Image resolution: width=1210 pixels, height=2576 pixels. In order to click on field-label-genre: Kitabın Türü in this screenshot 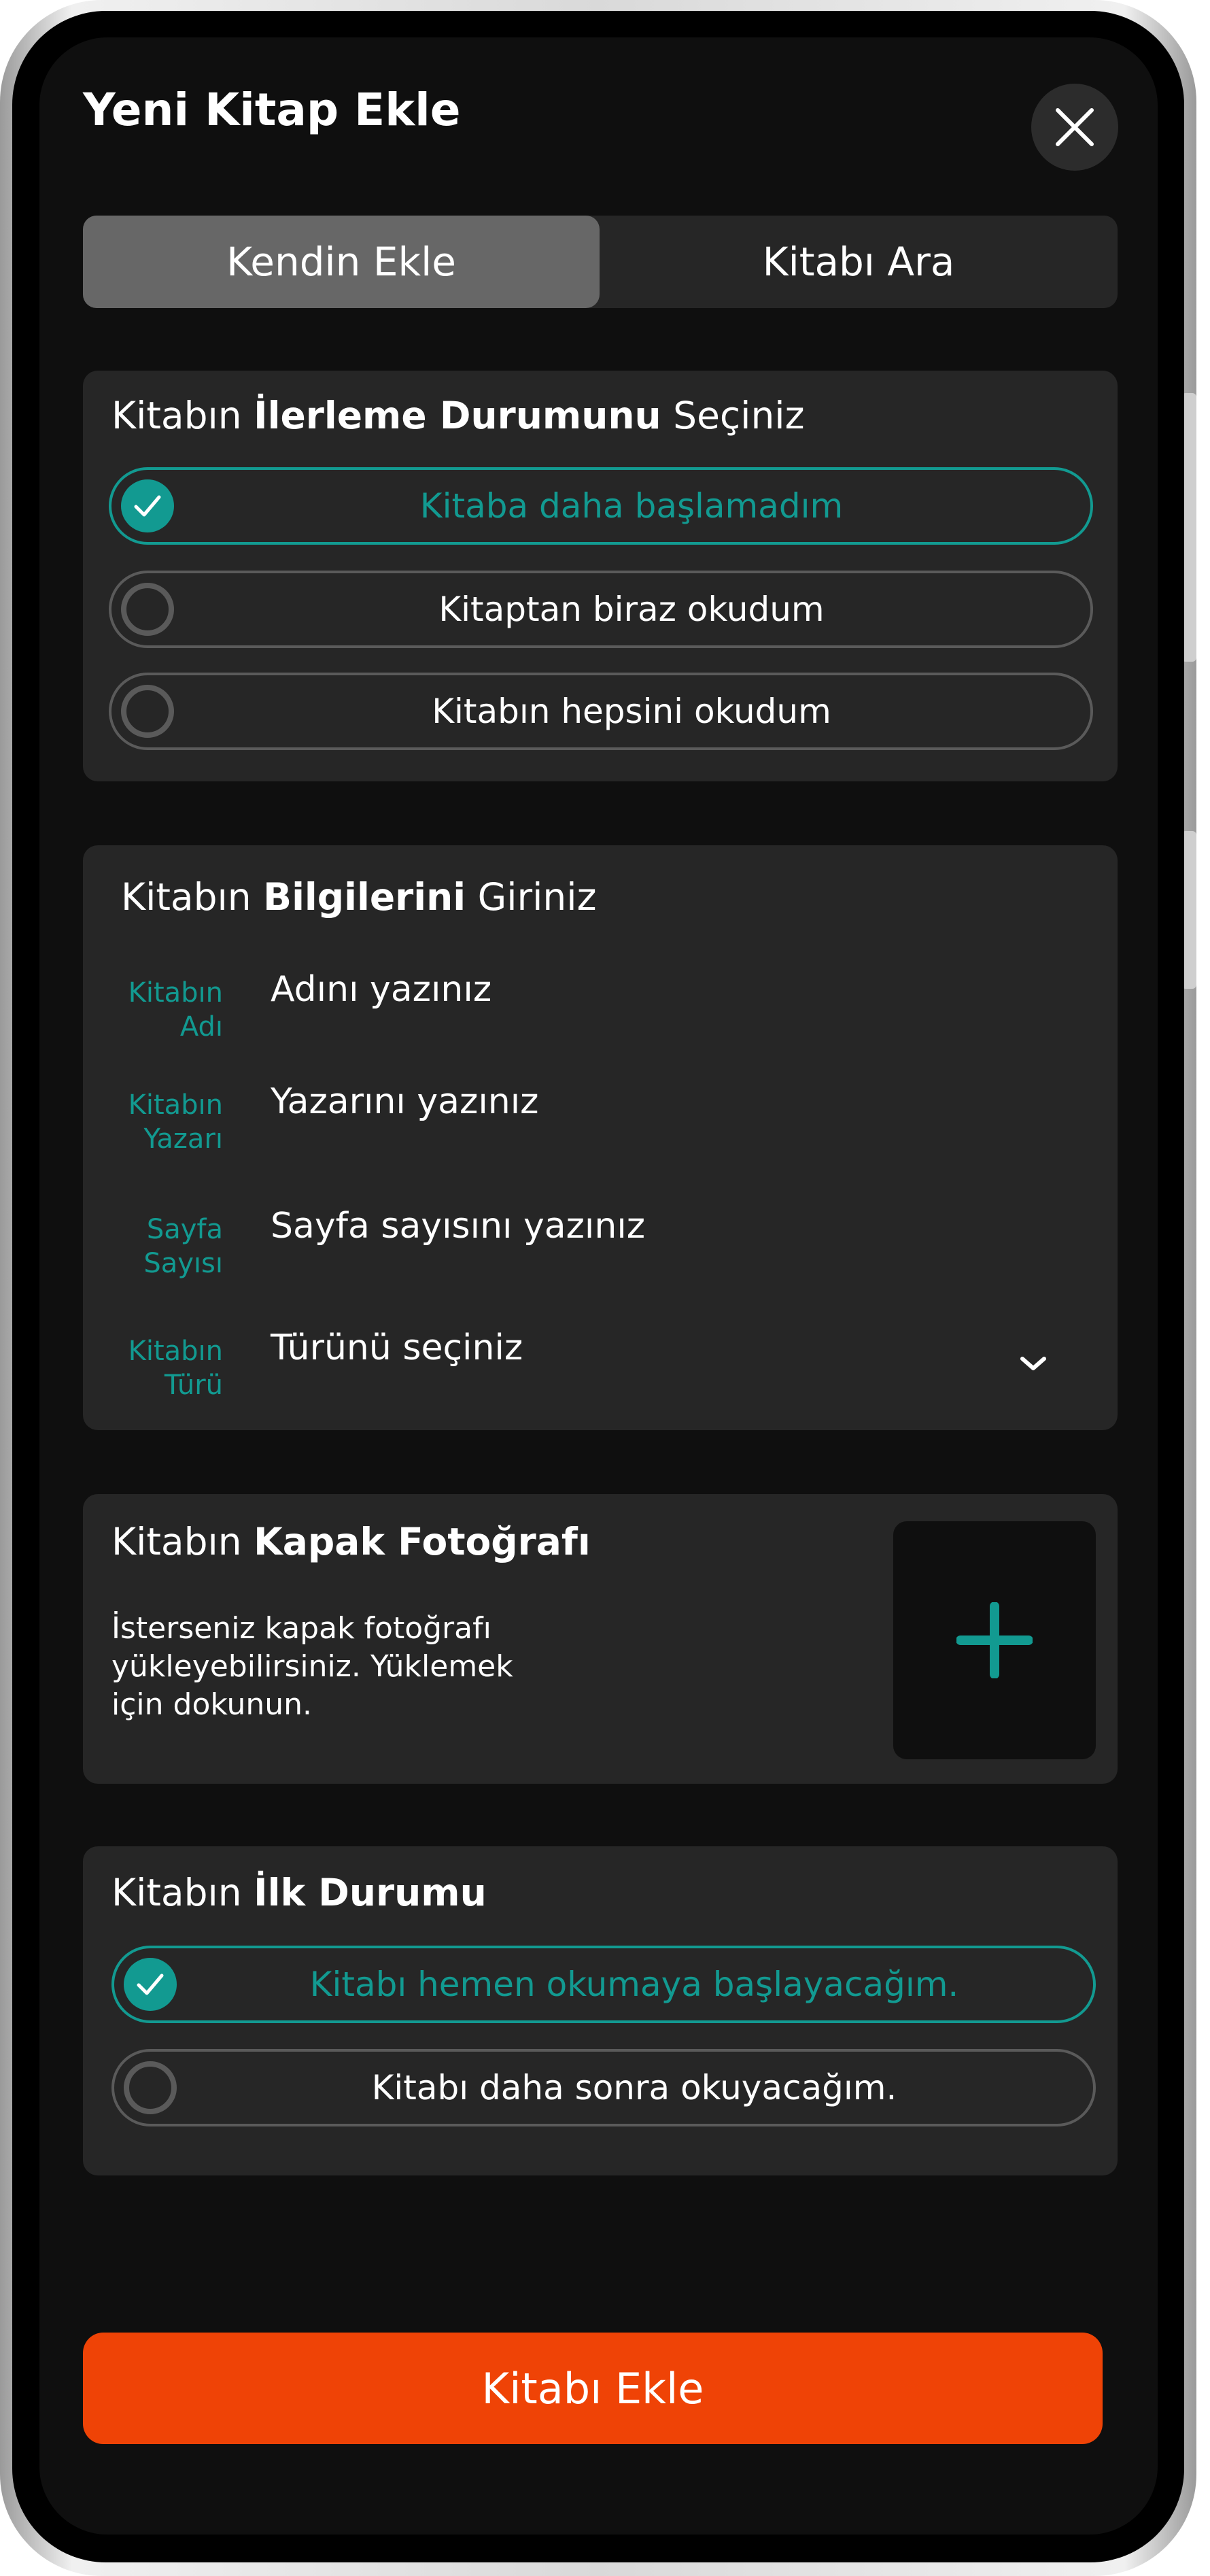, I will do `click(172, 1368)`.